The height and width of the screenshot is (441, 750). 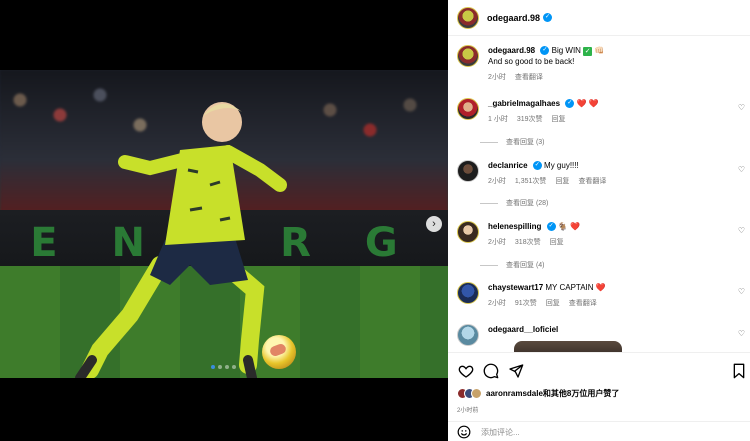 I want to click on comment-username: odegaard__loficiel, so click(x=523, y=329).